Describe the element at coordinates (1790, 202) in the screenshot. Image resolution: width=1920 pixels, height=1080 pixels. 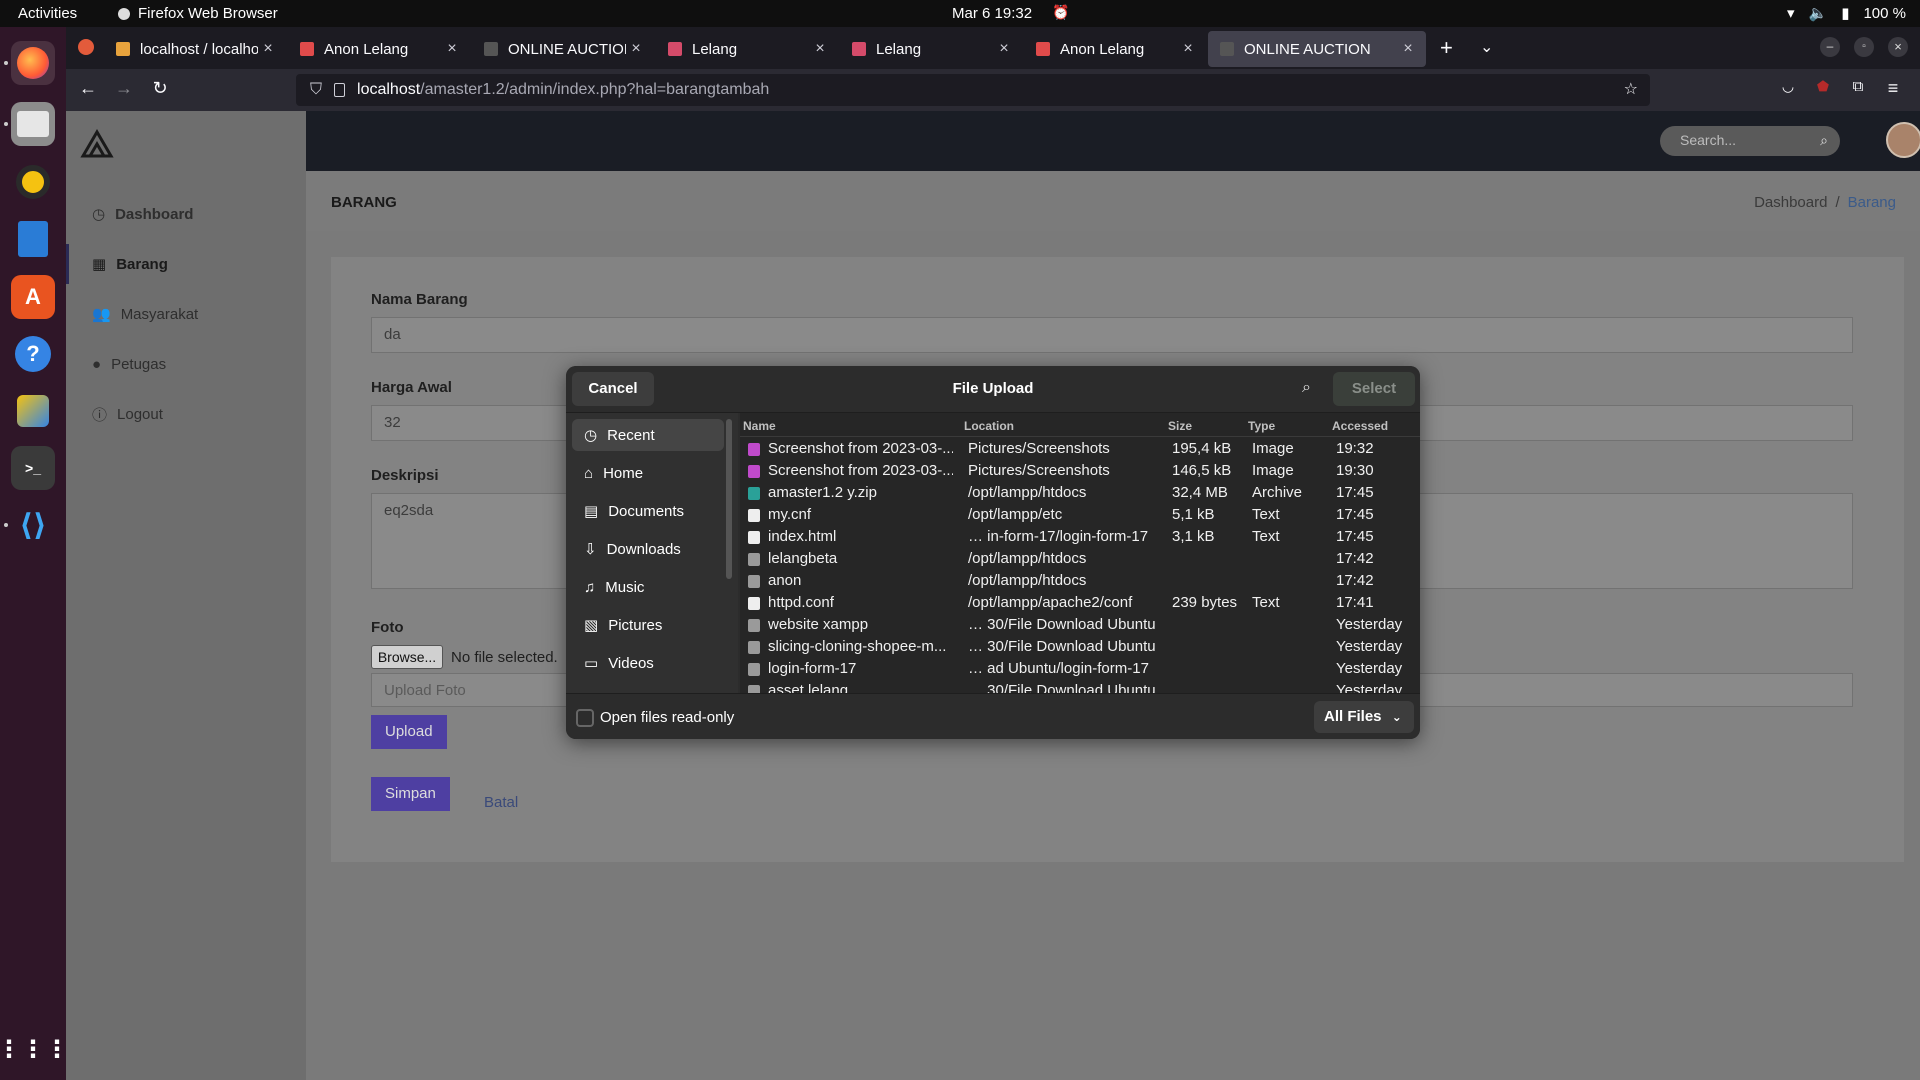
I see `breadcrumb-home: Dashboard` at that location.